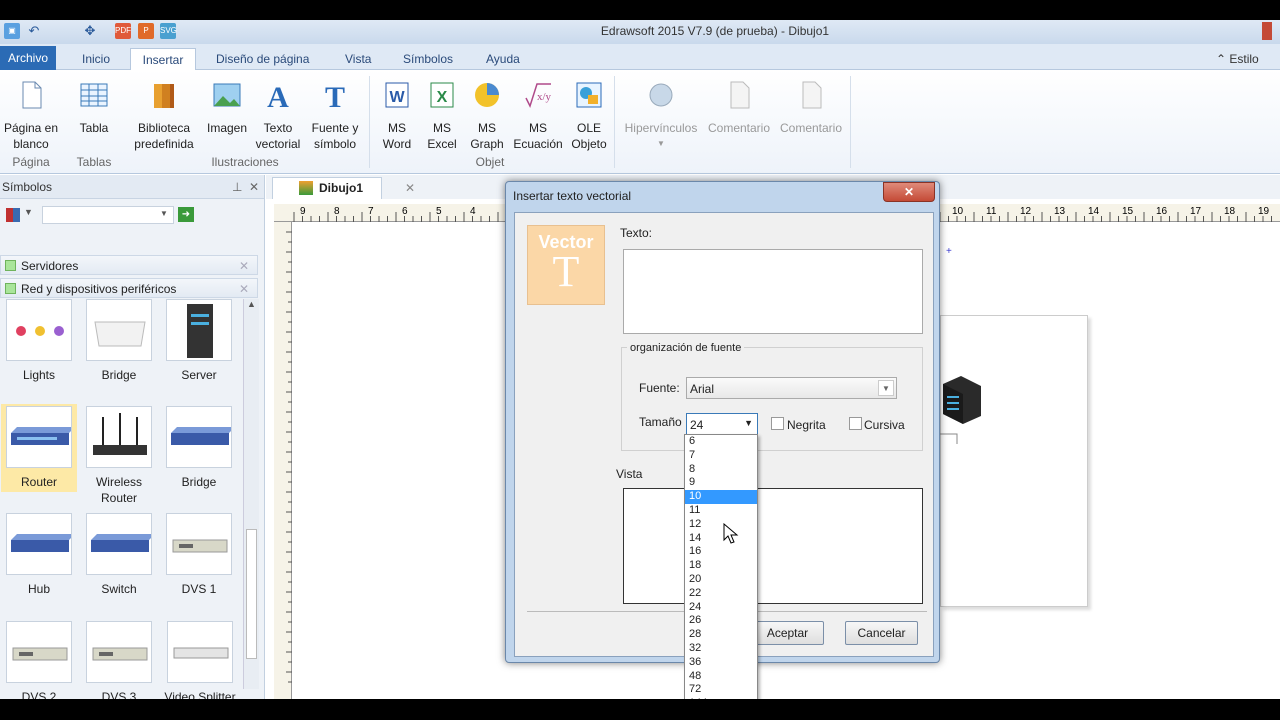 This screenshot has width=1280, height=720. I want to click on pin-icon: ⊥, so click(237, 187).